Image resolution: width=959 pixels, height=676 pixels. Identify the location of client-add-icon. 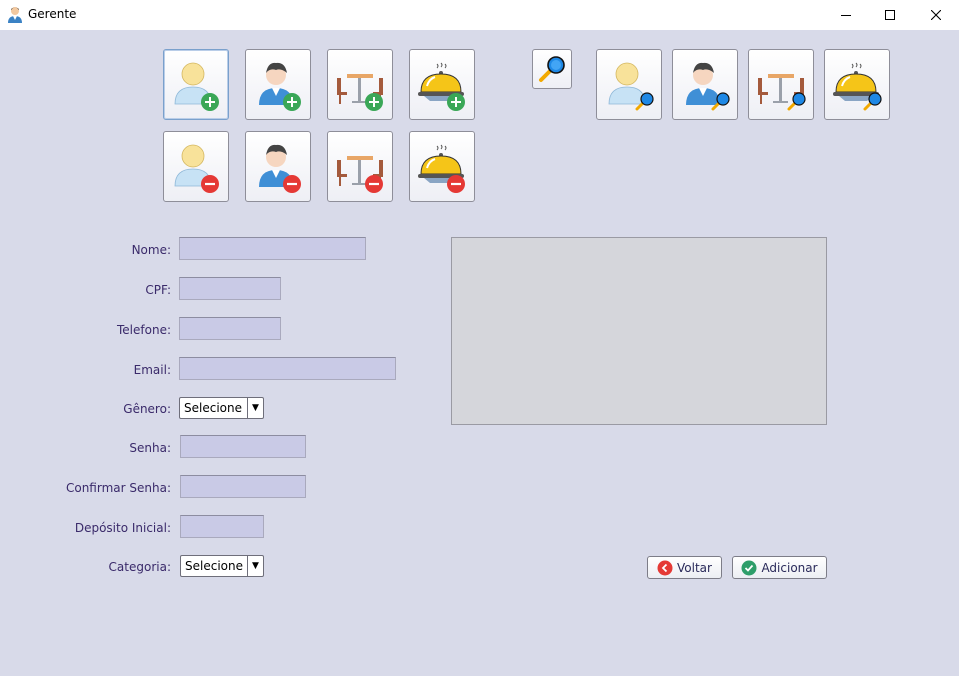
(196, 86).